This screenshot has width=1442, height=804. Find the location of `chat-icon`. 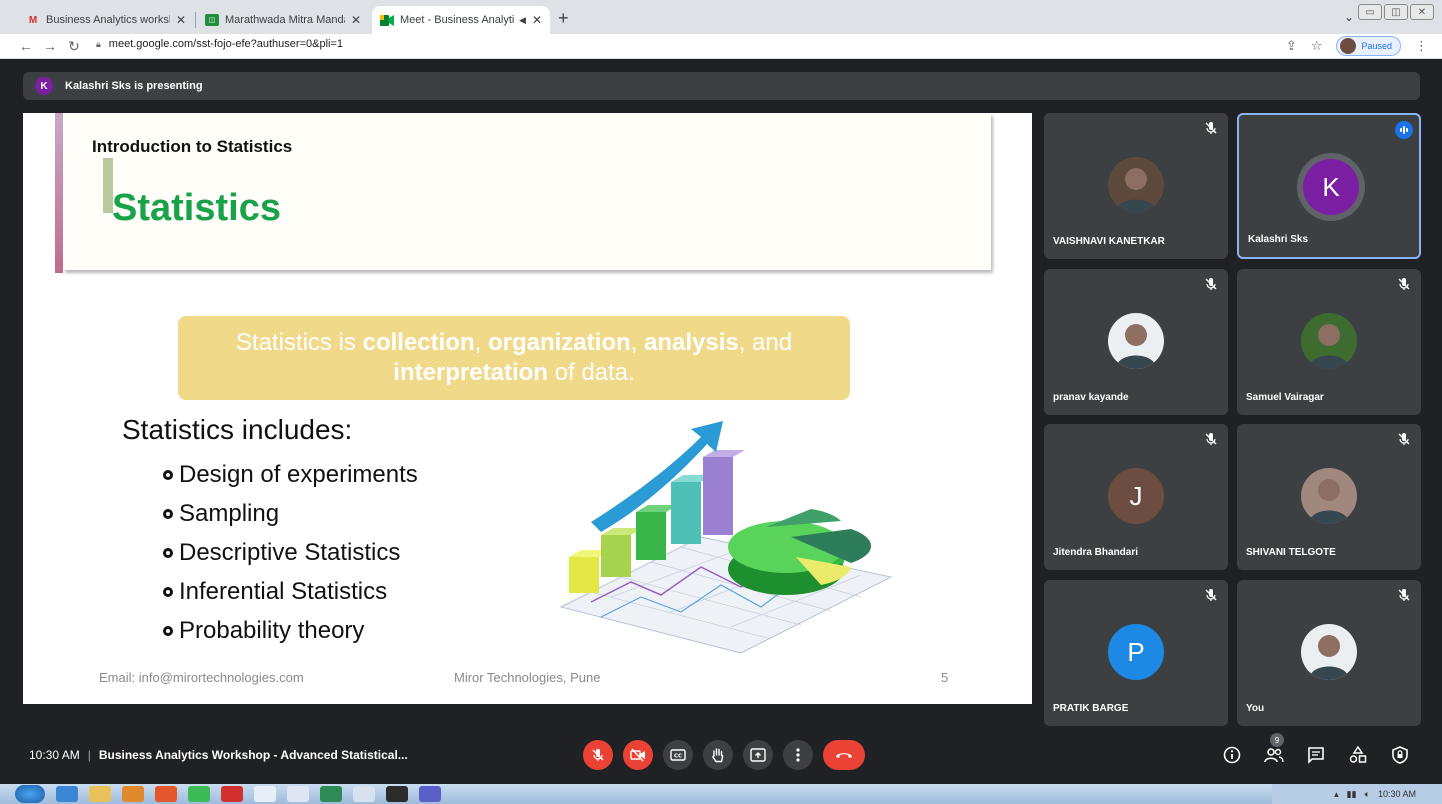

chat-icon is located at coordinates (1316, 755).